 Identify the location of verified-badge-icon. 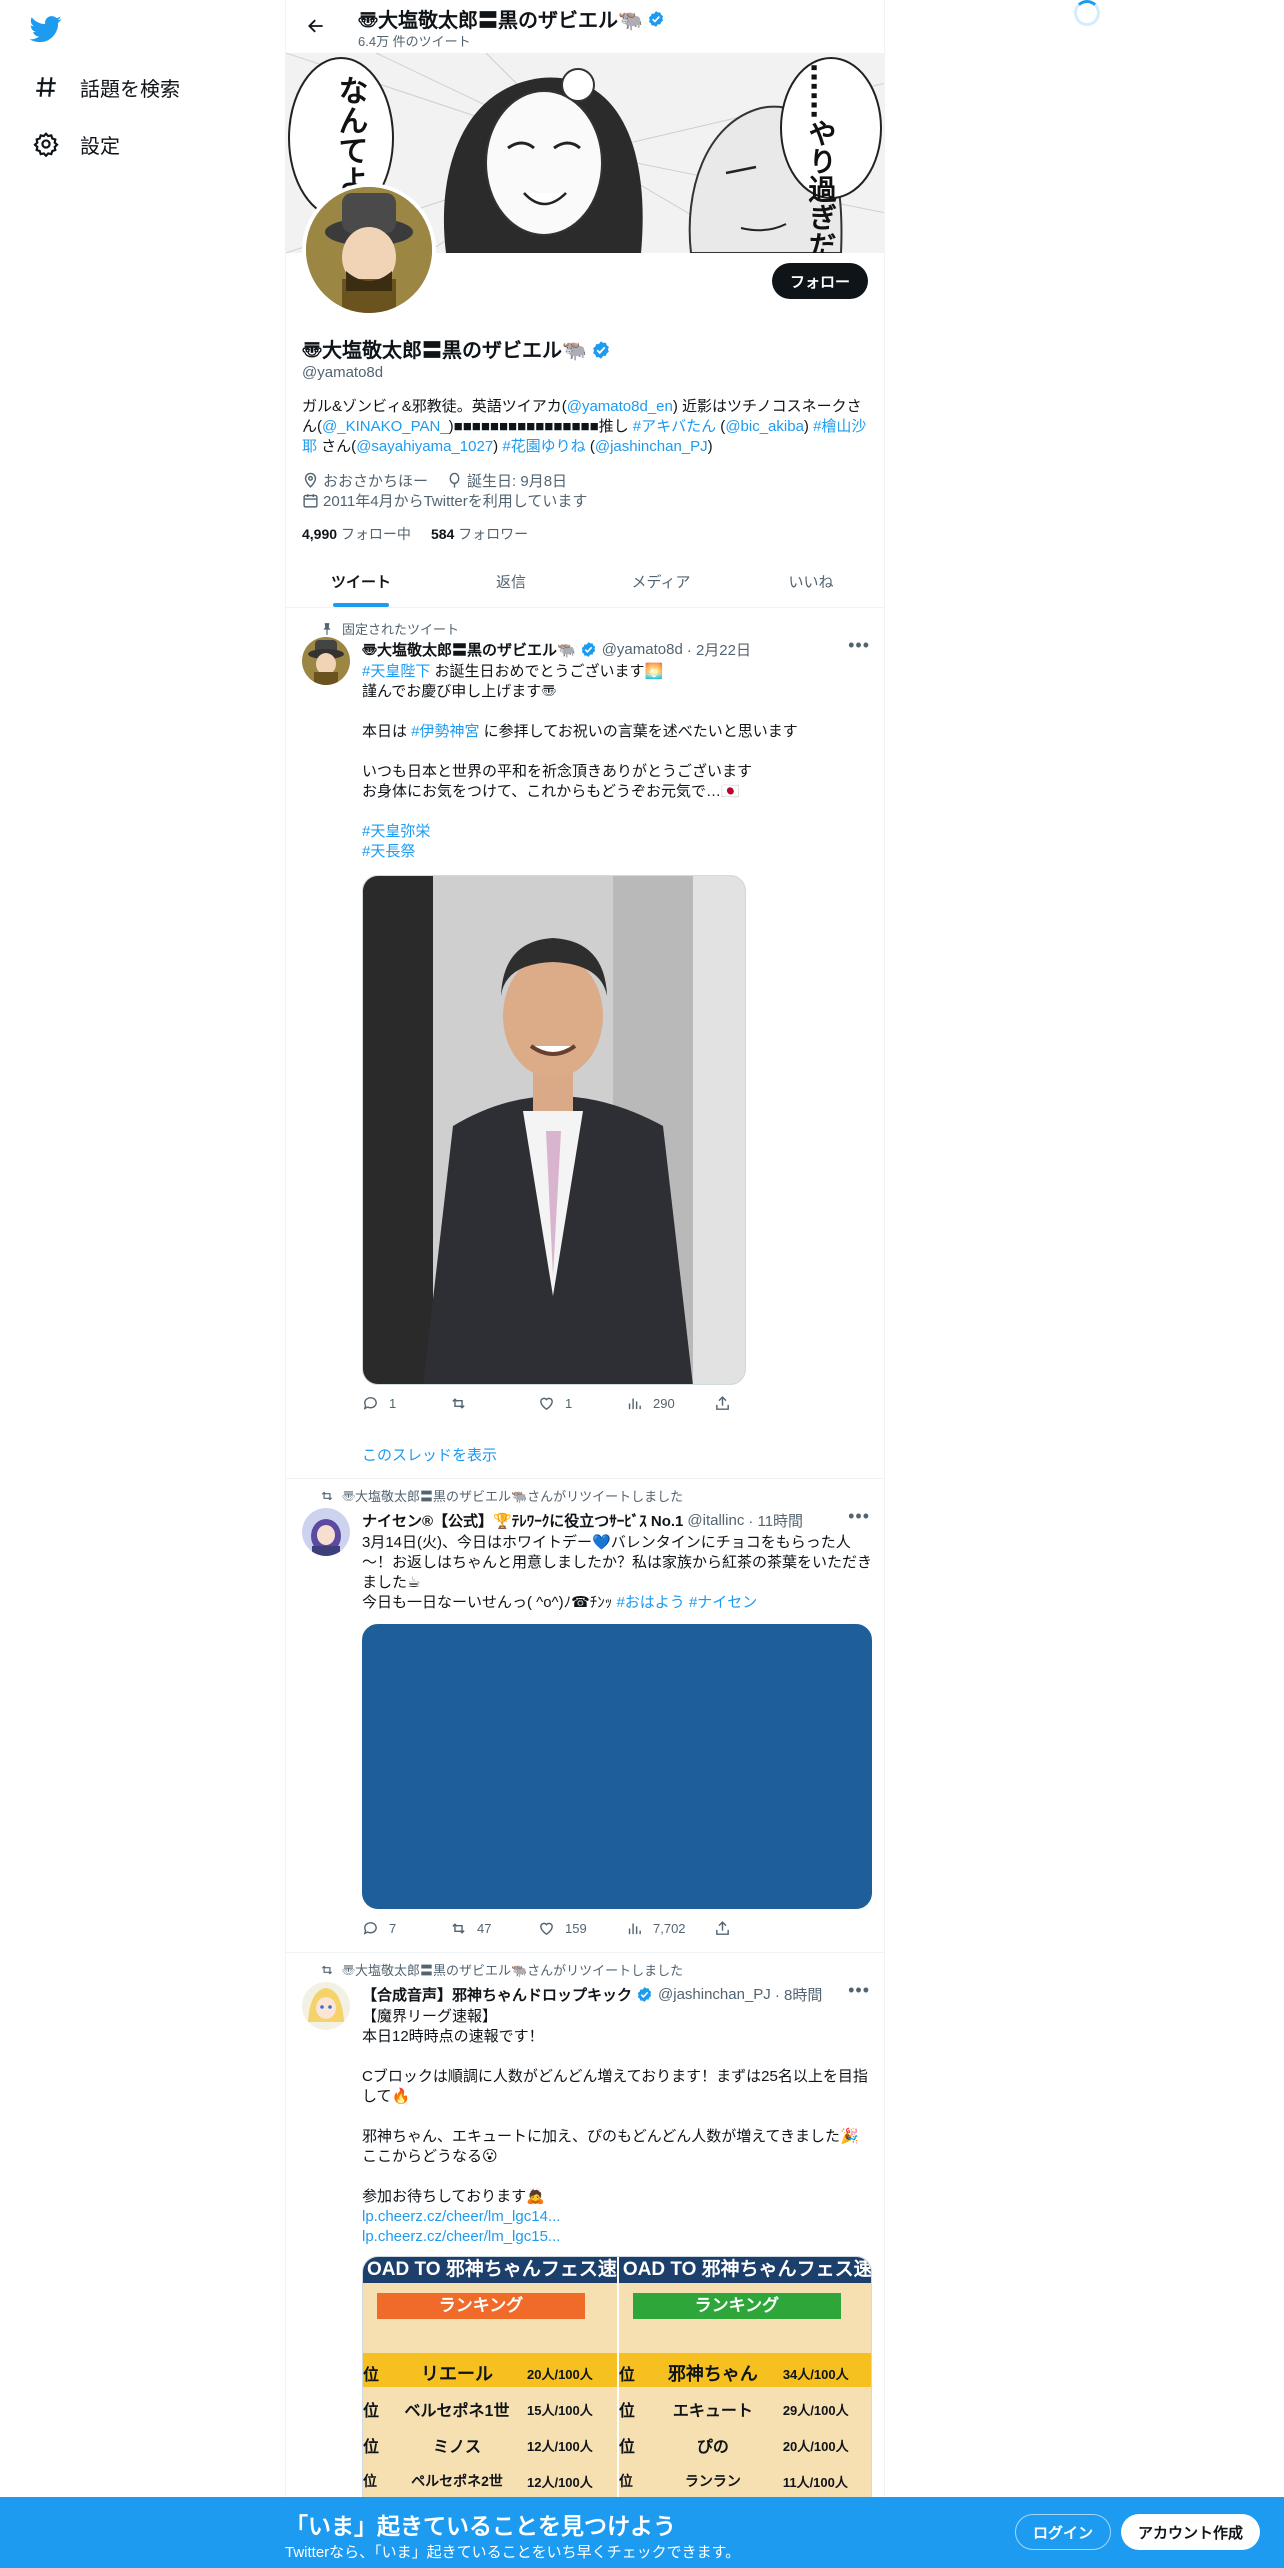
(600, 349).